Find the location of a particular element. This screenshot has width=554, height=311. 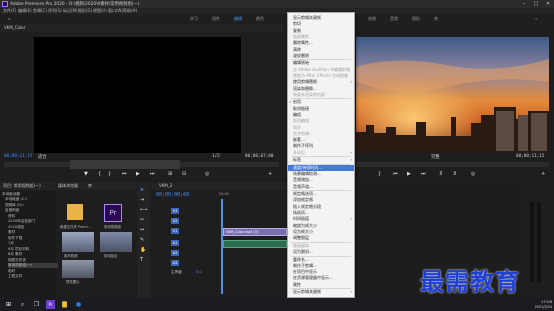

context-menu-item: 调整图层 is located at coordinates (321, 238).